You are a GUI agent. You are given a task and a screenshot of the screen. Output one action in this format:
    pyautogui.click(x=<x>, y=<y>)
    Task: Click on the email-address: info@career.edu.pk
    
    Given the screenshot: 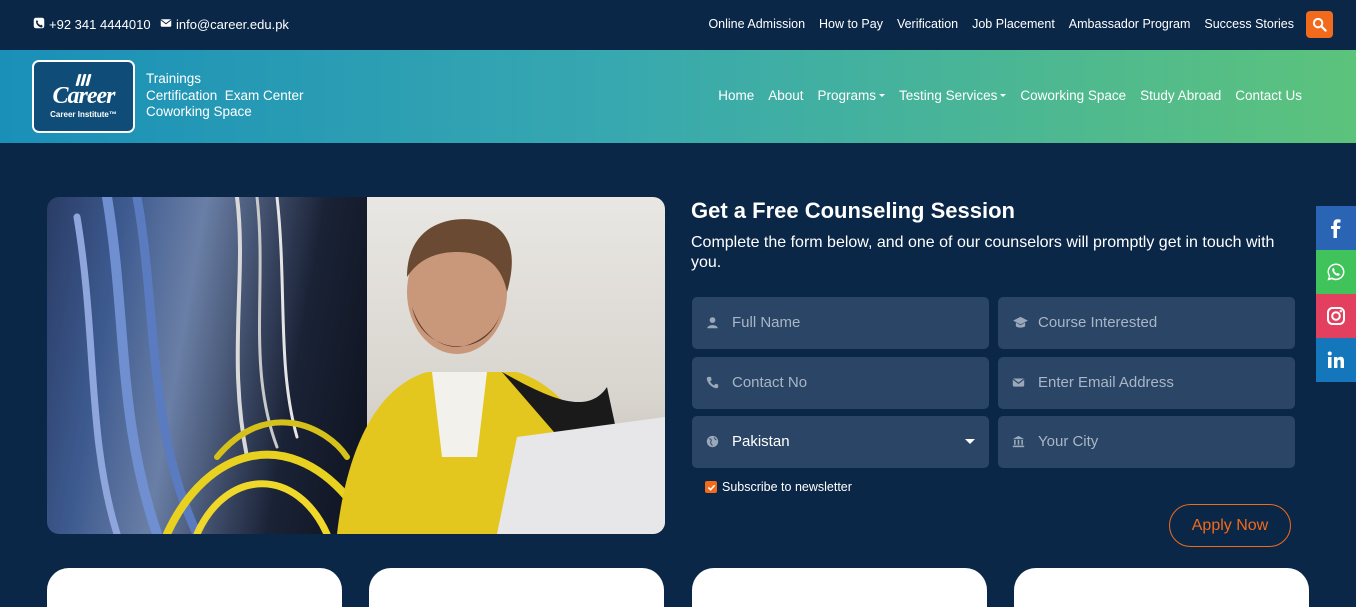 What is the action you would take?
    pyautogui.click(x=232, y=24)
    